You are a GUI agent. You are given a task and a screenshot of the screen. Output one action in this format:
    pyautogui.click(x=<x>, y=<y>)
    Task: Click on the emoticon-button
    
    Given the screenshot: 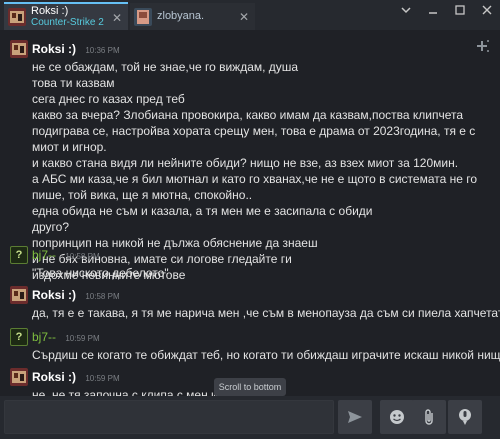 What is the action you would take?
    pyautogui.click(x=397, y=417)
    